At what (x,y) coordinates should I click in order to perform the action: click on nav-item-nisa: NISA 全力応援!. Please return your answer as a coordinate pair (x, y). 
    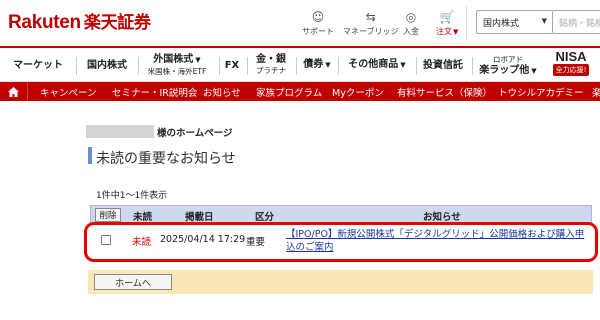
    Looking at the image, I should click on (571, 65).